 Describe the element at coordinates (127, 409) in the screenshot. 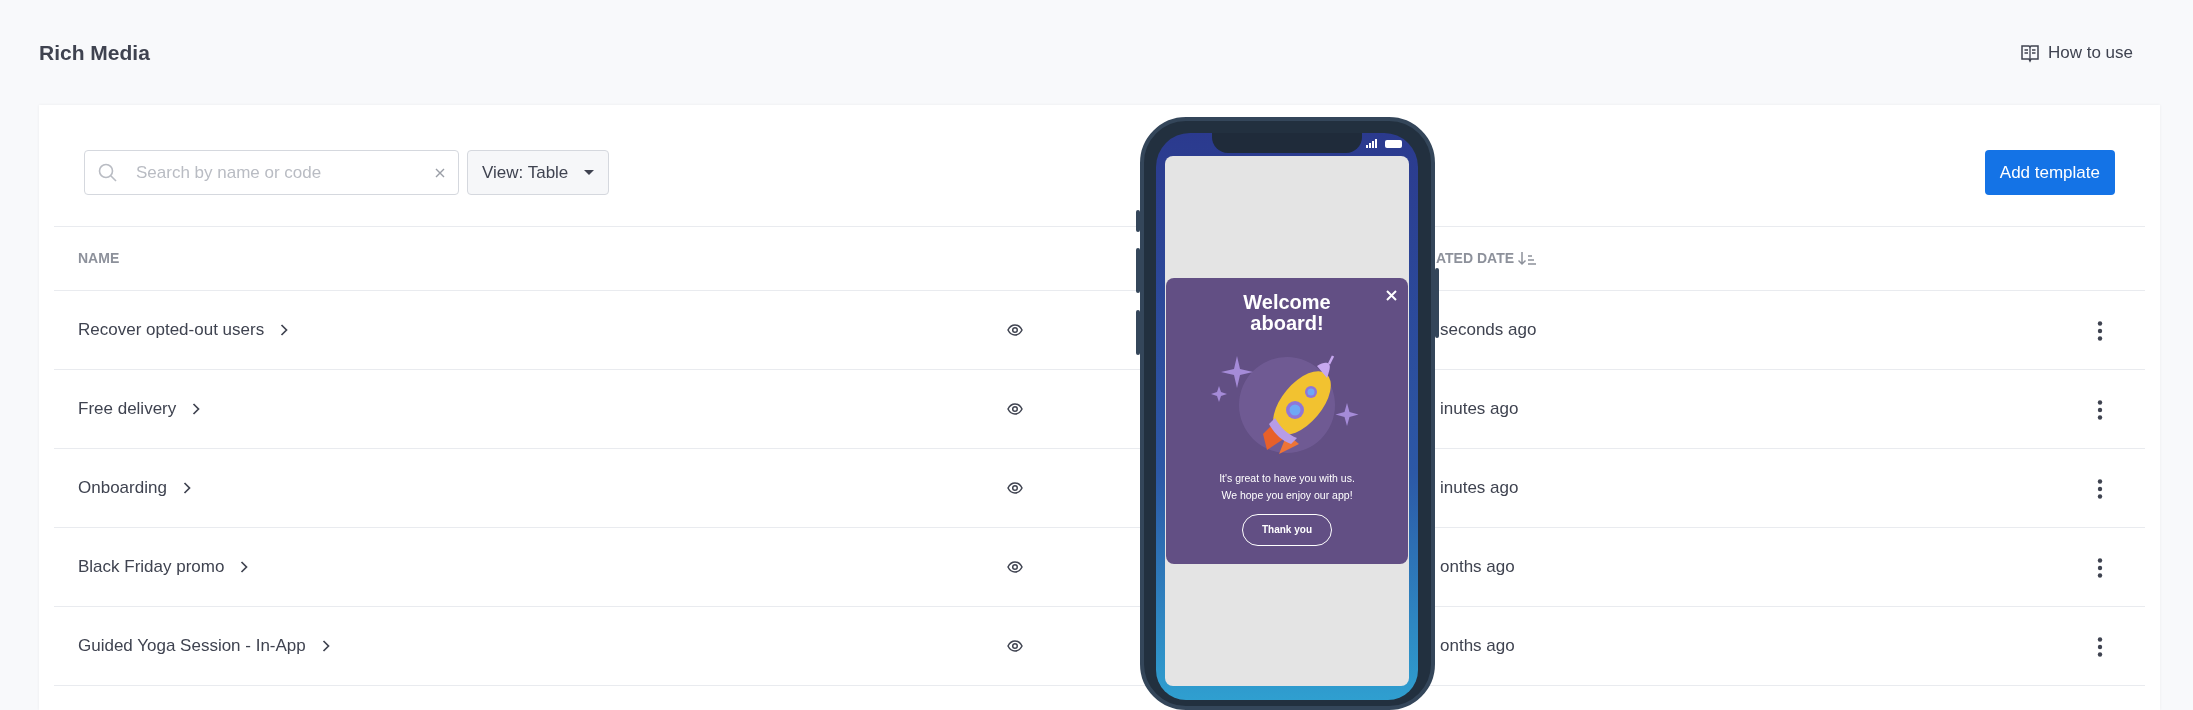

I see `template-name: Free delivery` at that location.